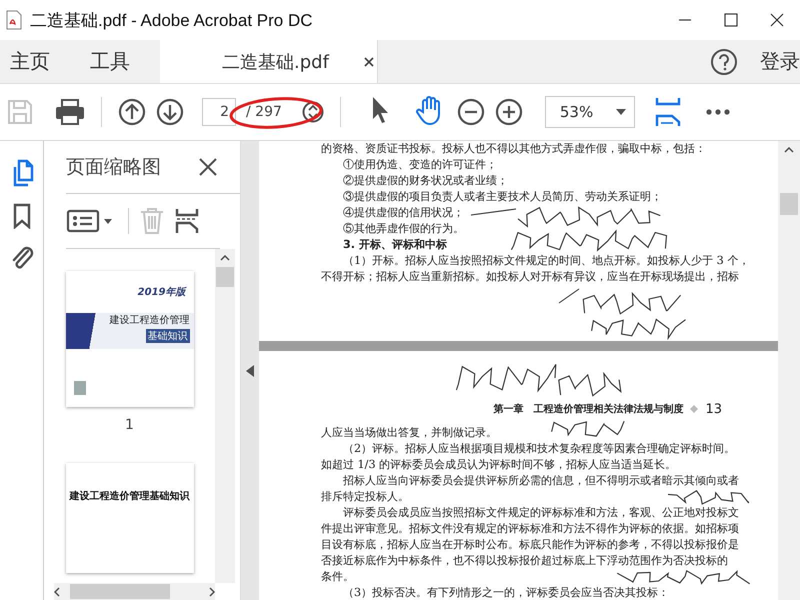 The image size is (800, 600). Describe the element at coordinates (498, 465) in the screenshot. I see `text-line: 如超过 1/3 的评标委员会成员认为评标时间不够，招标人应当适当延长。` at that location.